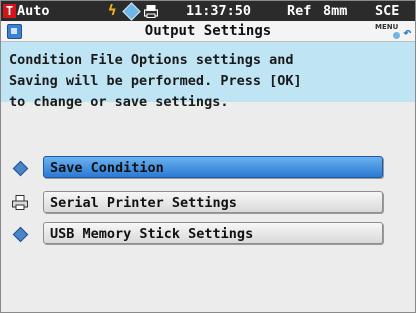  Describe the element at coordinates (219, 11) in the screenshot. I see `clock: 11:37:50` at that location.